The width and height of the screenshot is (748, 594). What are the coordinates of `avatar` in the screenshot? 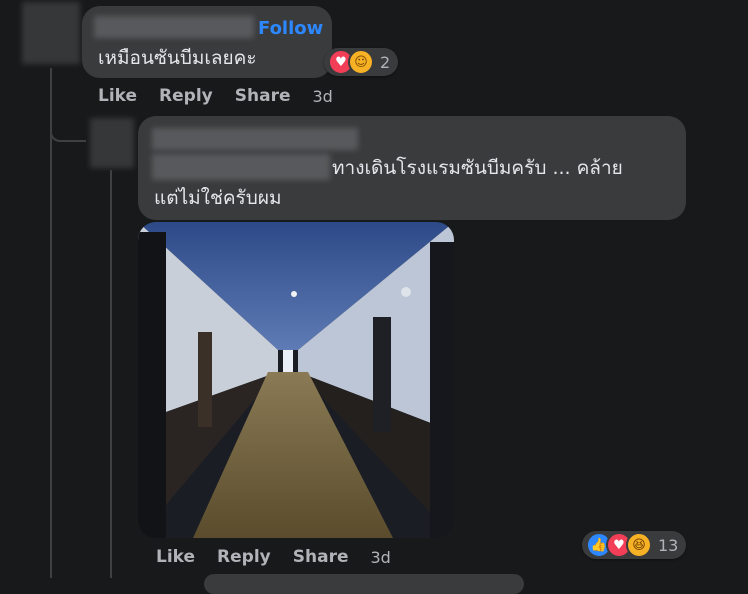 It's located at (51, 33).